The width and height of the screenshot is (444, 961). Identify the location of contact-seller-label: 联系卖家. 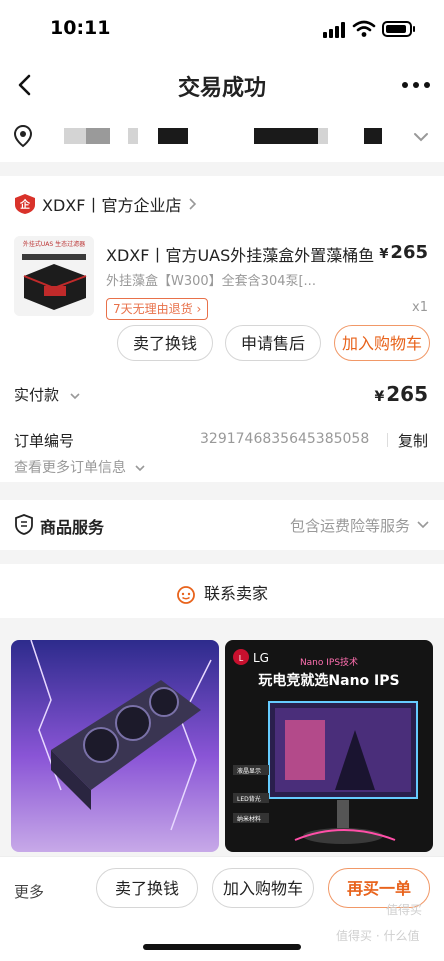
(235, 593).